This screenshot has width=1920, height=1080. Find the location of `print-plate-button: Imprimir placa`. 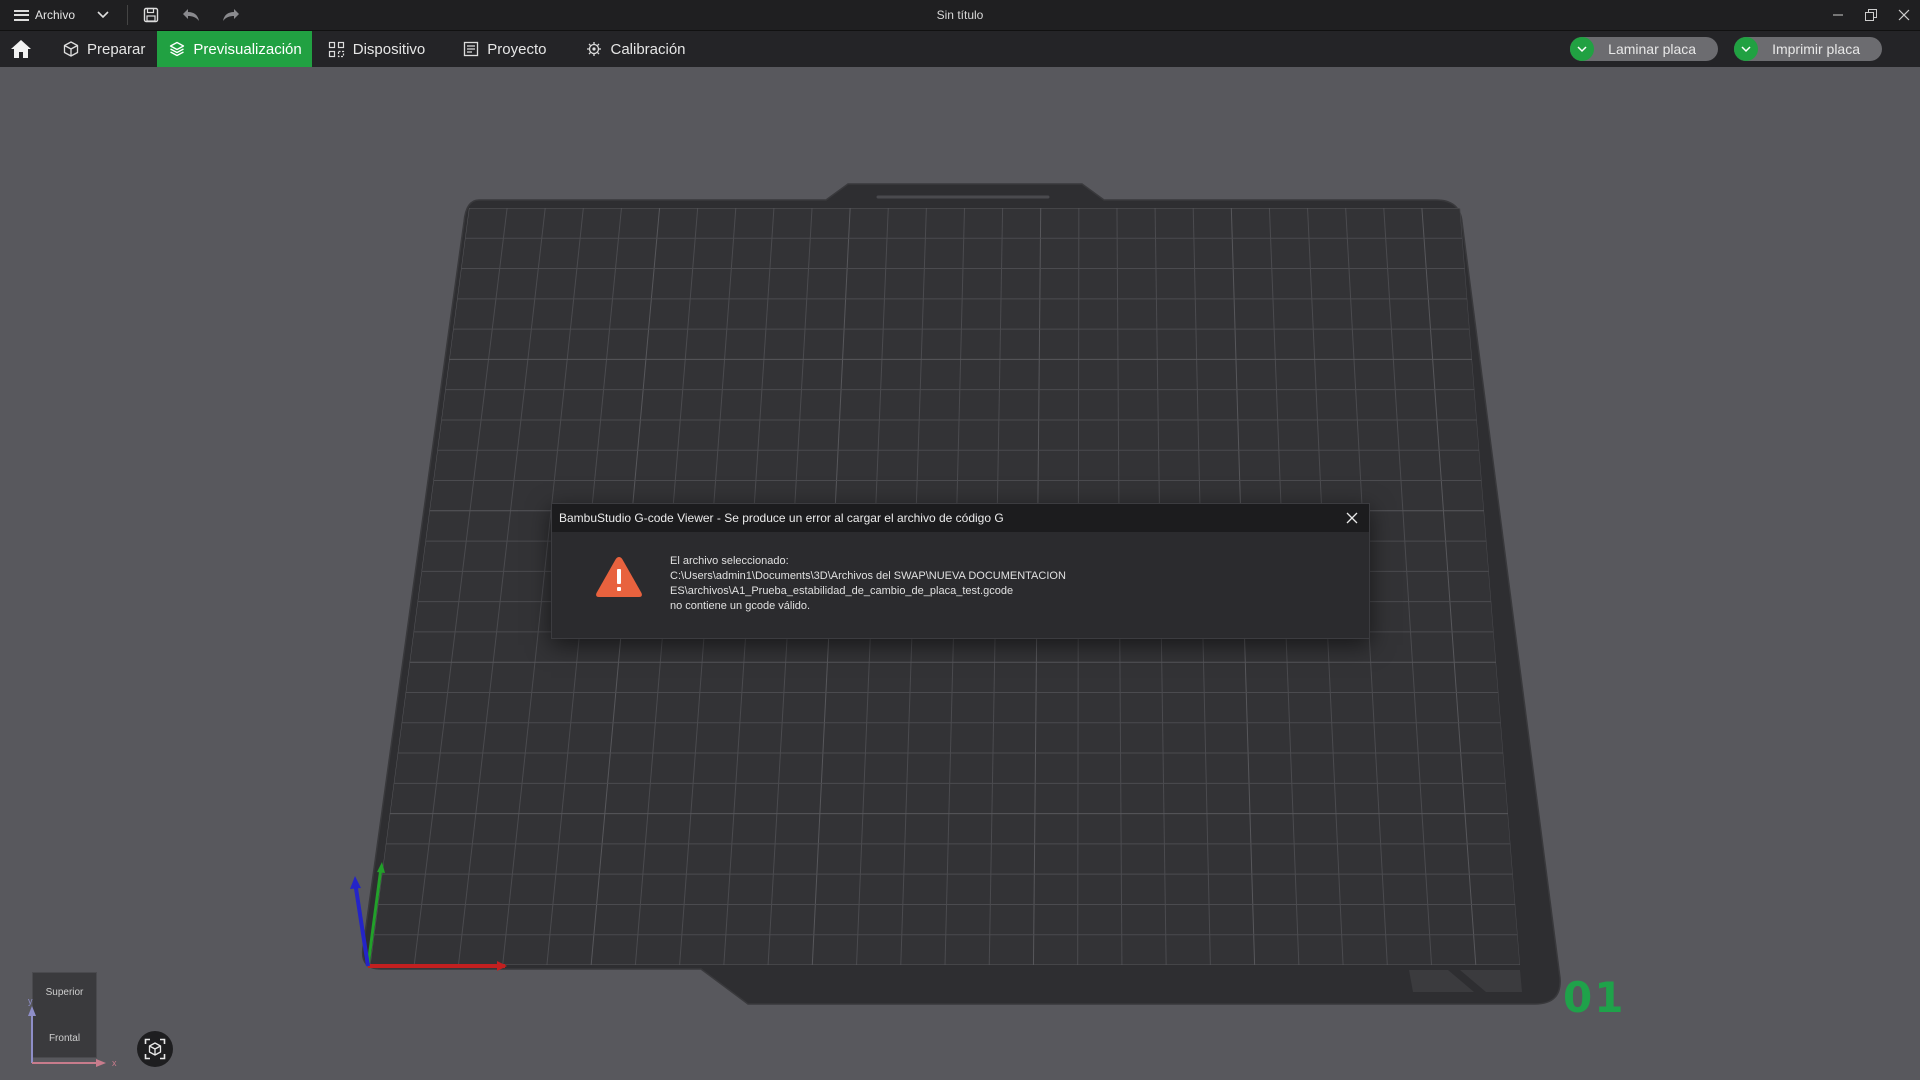

print-plate-button: Imprimir placa is located at coordinates (1808, 49).